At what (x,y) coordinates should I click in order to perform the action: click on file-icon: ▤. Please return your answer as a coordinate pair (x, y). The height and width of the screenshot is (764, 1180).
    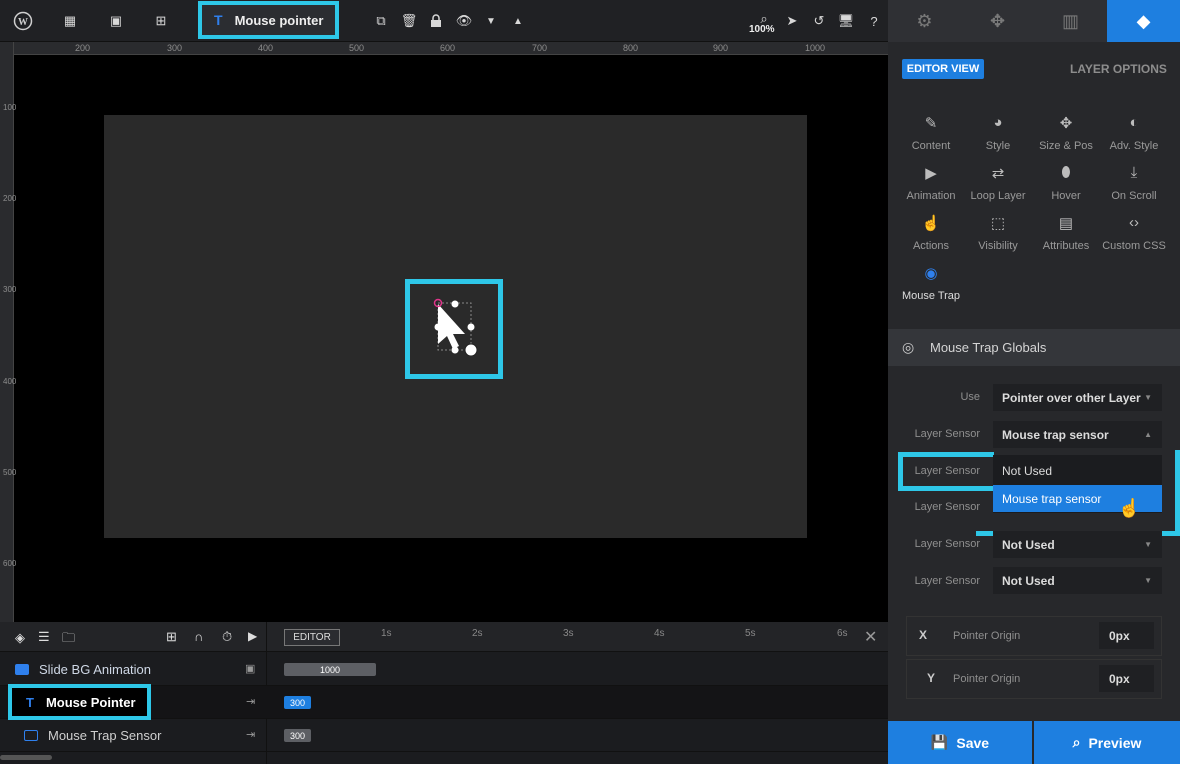
    Looking at the image, I should click on (1066, 223).